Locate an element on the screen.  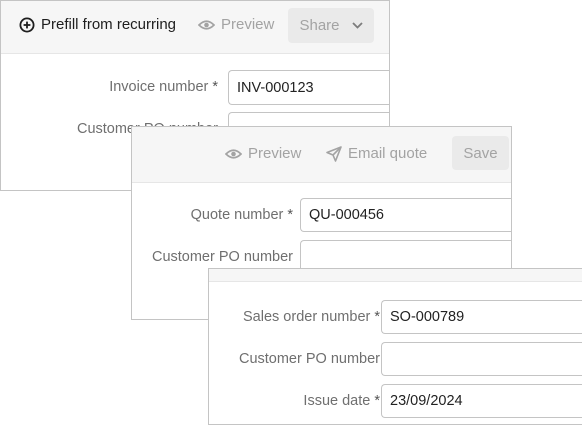
invoice-number-label: Invoice number * is located at coordinates (163, 87).